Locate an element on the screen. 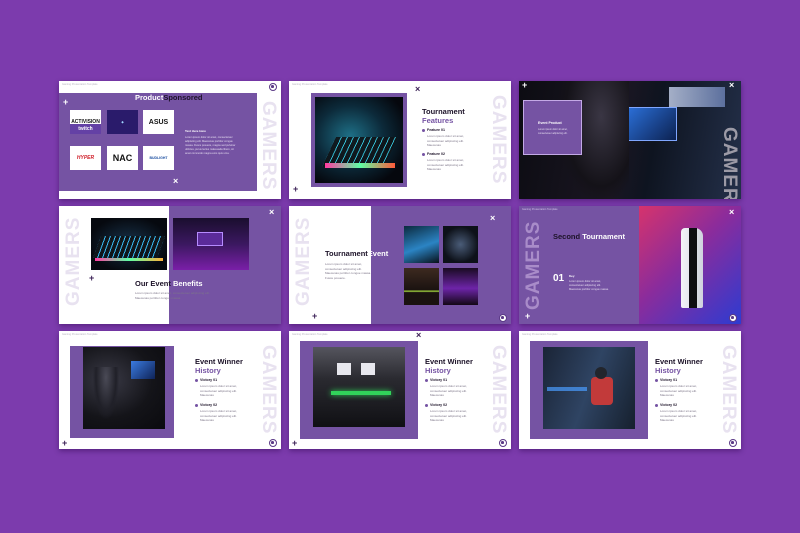  logo-hyper: HYPER is located at coordinates (85, 158).